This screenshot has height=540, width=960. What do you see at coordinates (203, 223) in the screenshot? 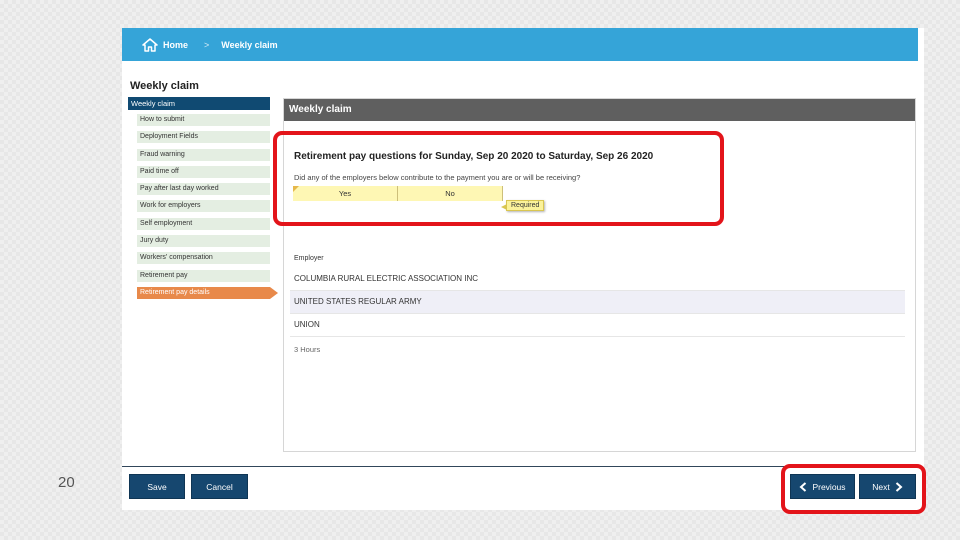
I see `sidebar-item-self-employment: Self employment` at bounding box center [203, 223].